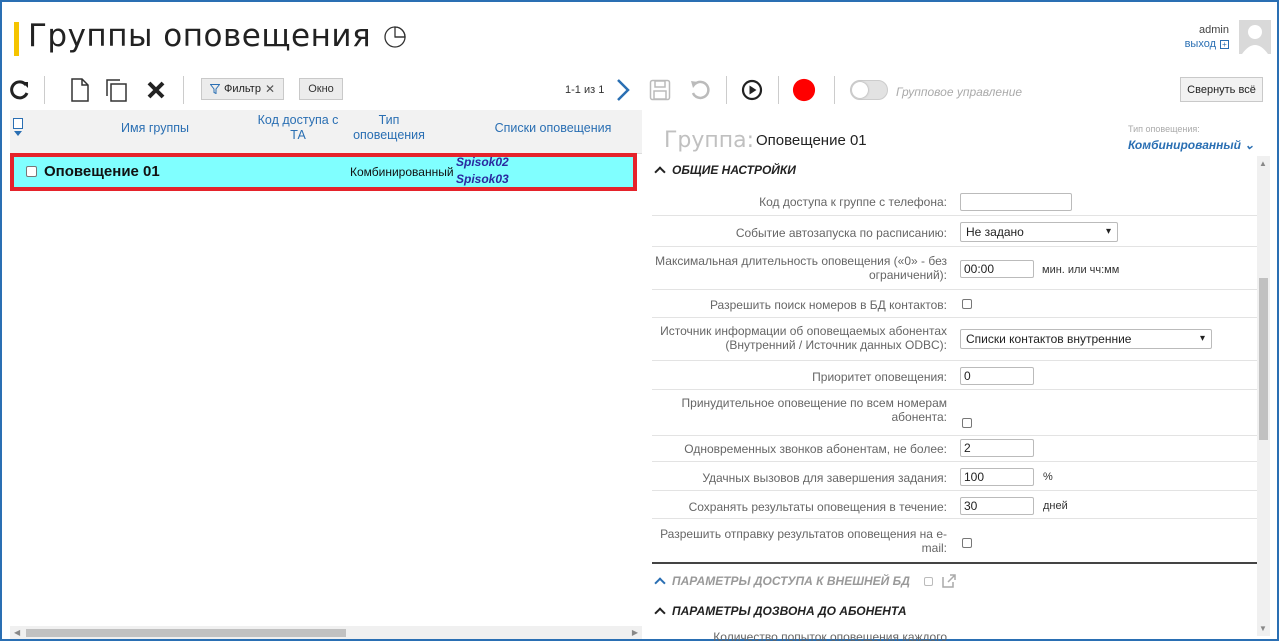 This screenshot has height=641, width=1279. Describe the element at coordinates (18, 123) in the screenshot. I see `select-all-checkbox` at that location.